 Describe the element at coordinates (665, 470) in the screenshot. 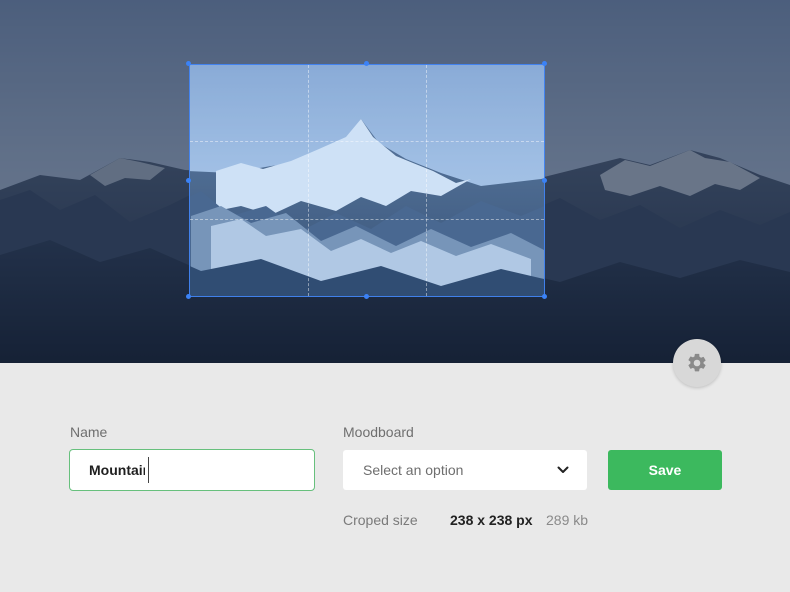

I see `save-button: Save` at that location.